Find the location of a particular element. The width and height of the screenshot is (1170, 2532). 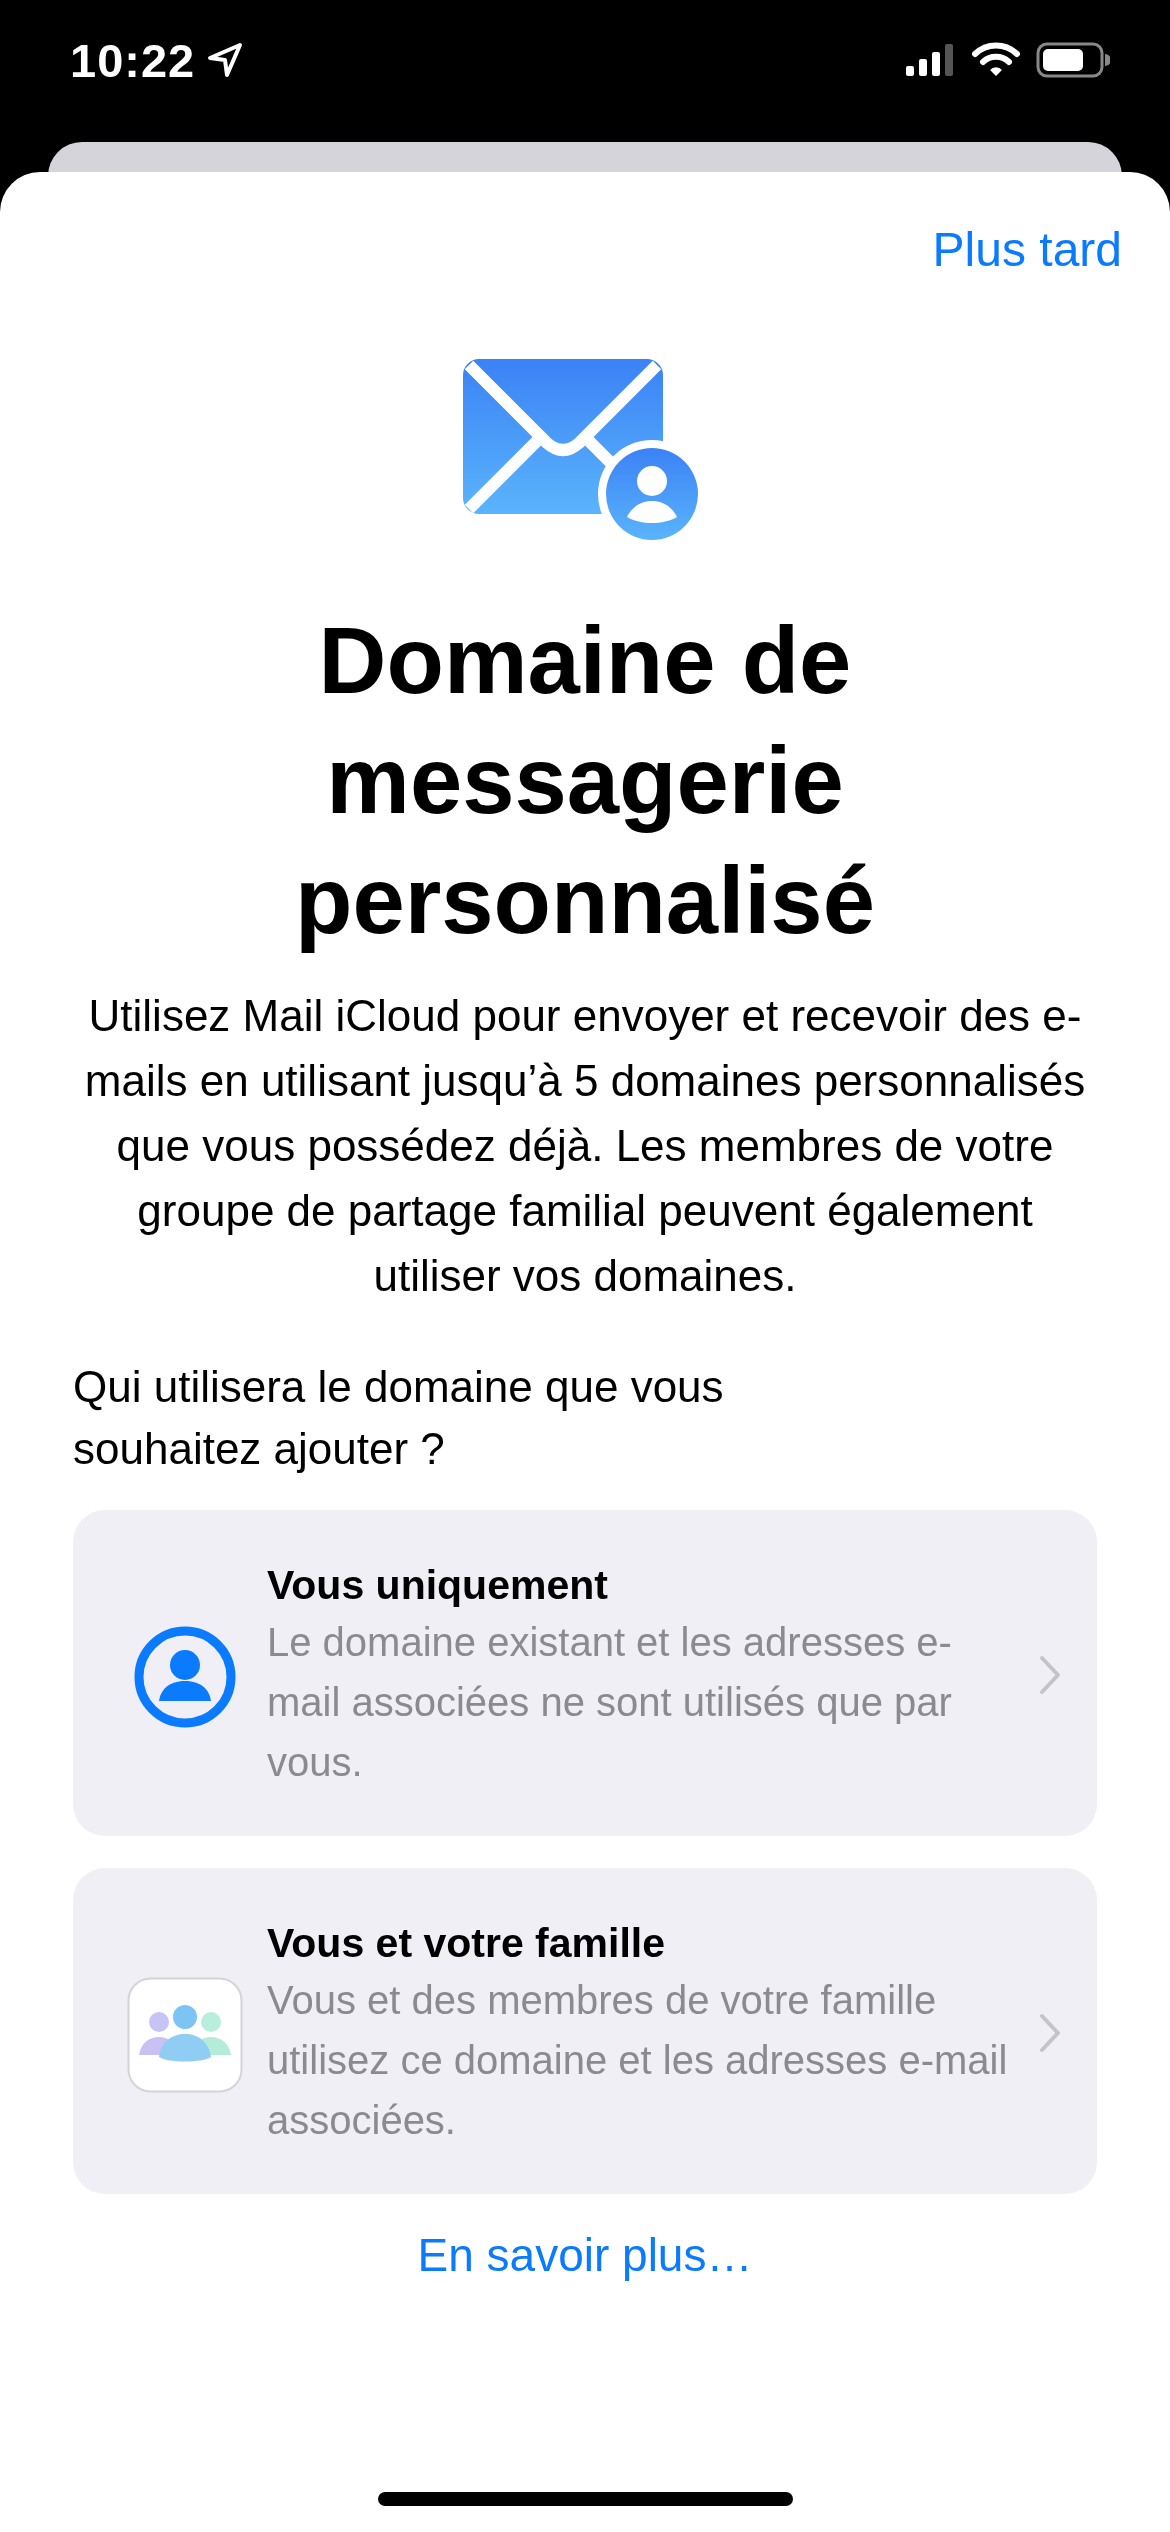

battery-icon is located at coordinates (1073, 60).